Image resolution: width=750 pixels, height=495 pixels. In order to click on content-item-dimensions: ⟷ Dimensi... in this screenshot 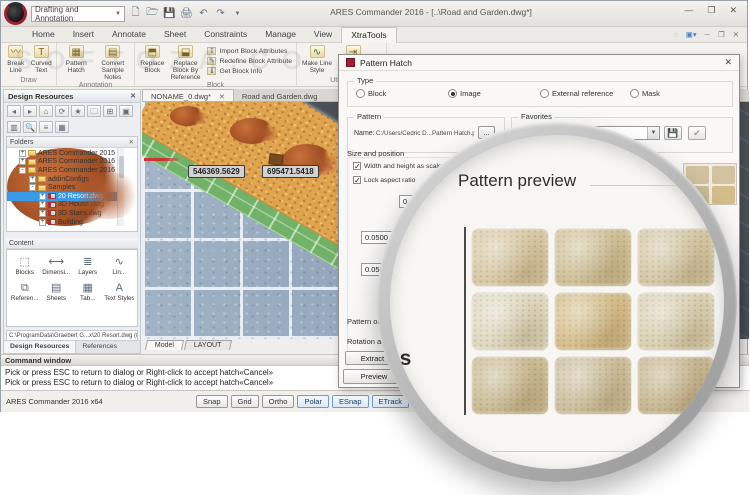, I will do `click(57, 266)`.